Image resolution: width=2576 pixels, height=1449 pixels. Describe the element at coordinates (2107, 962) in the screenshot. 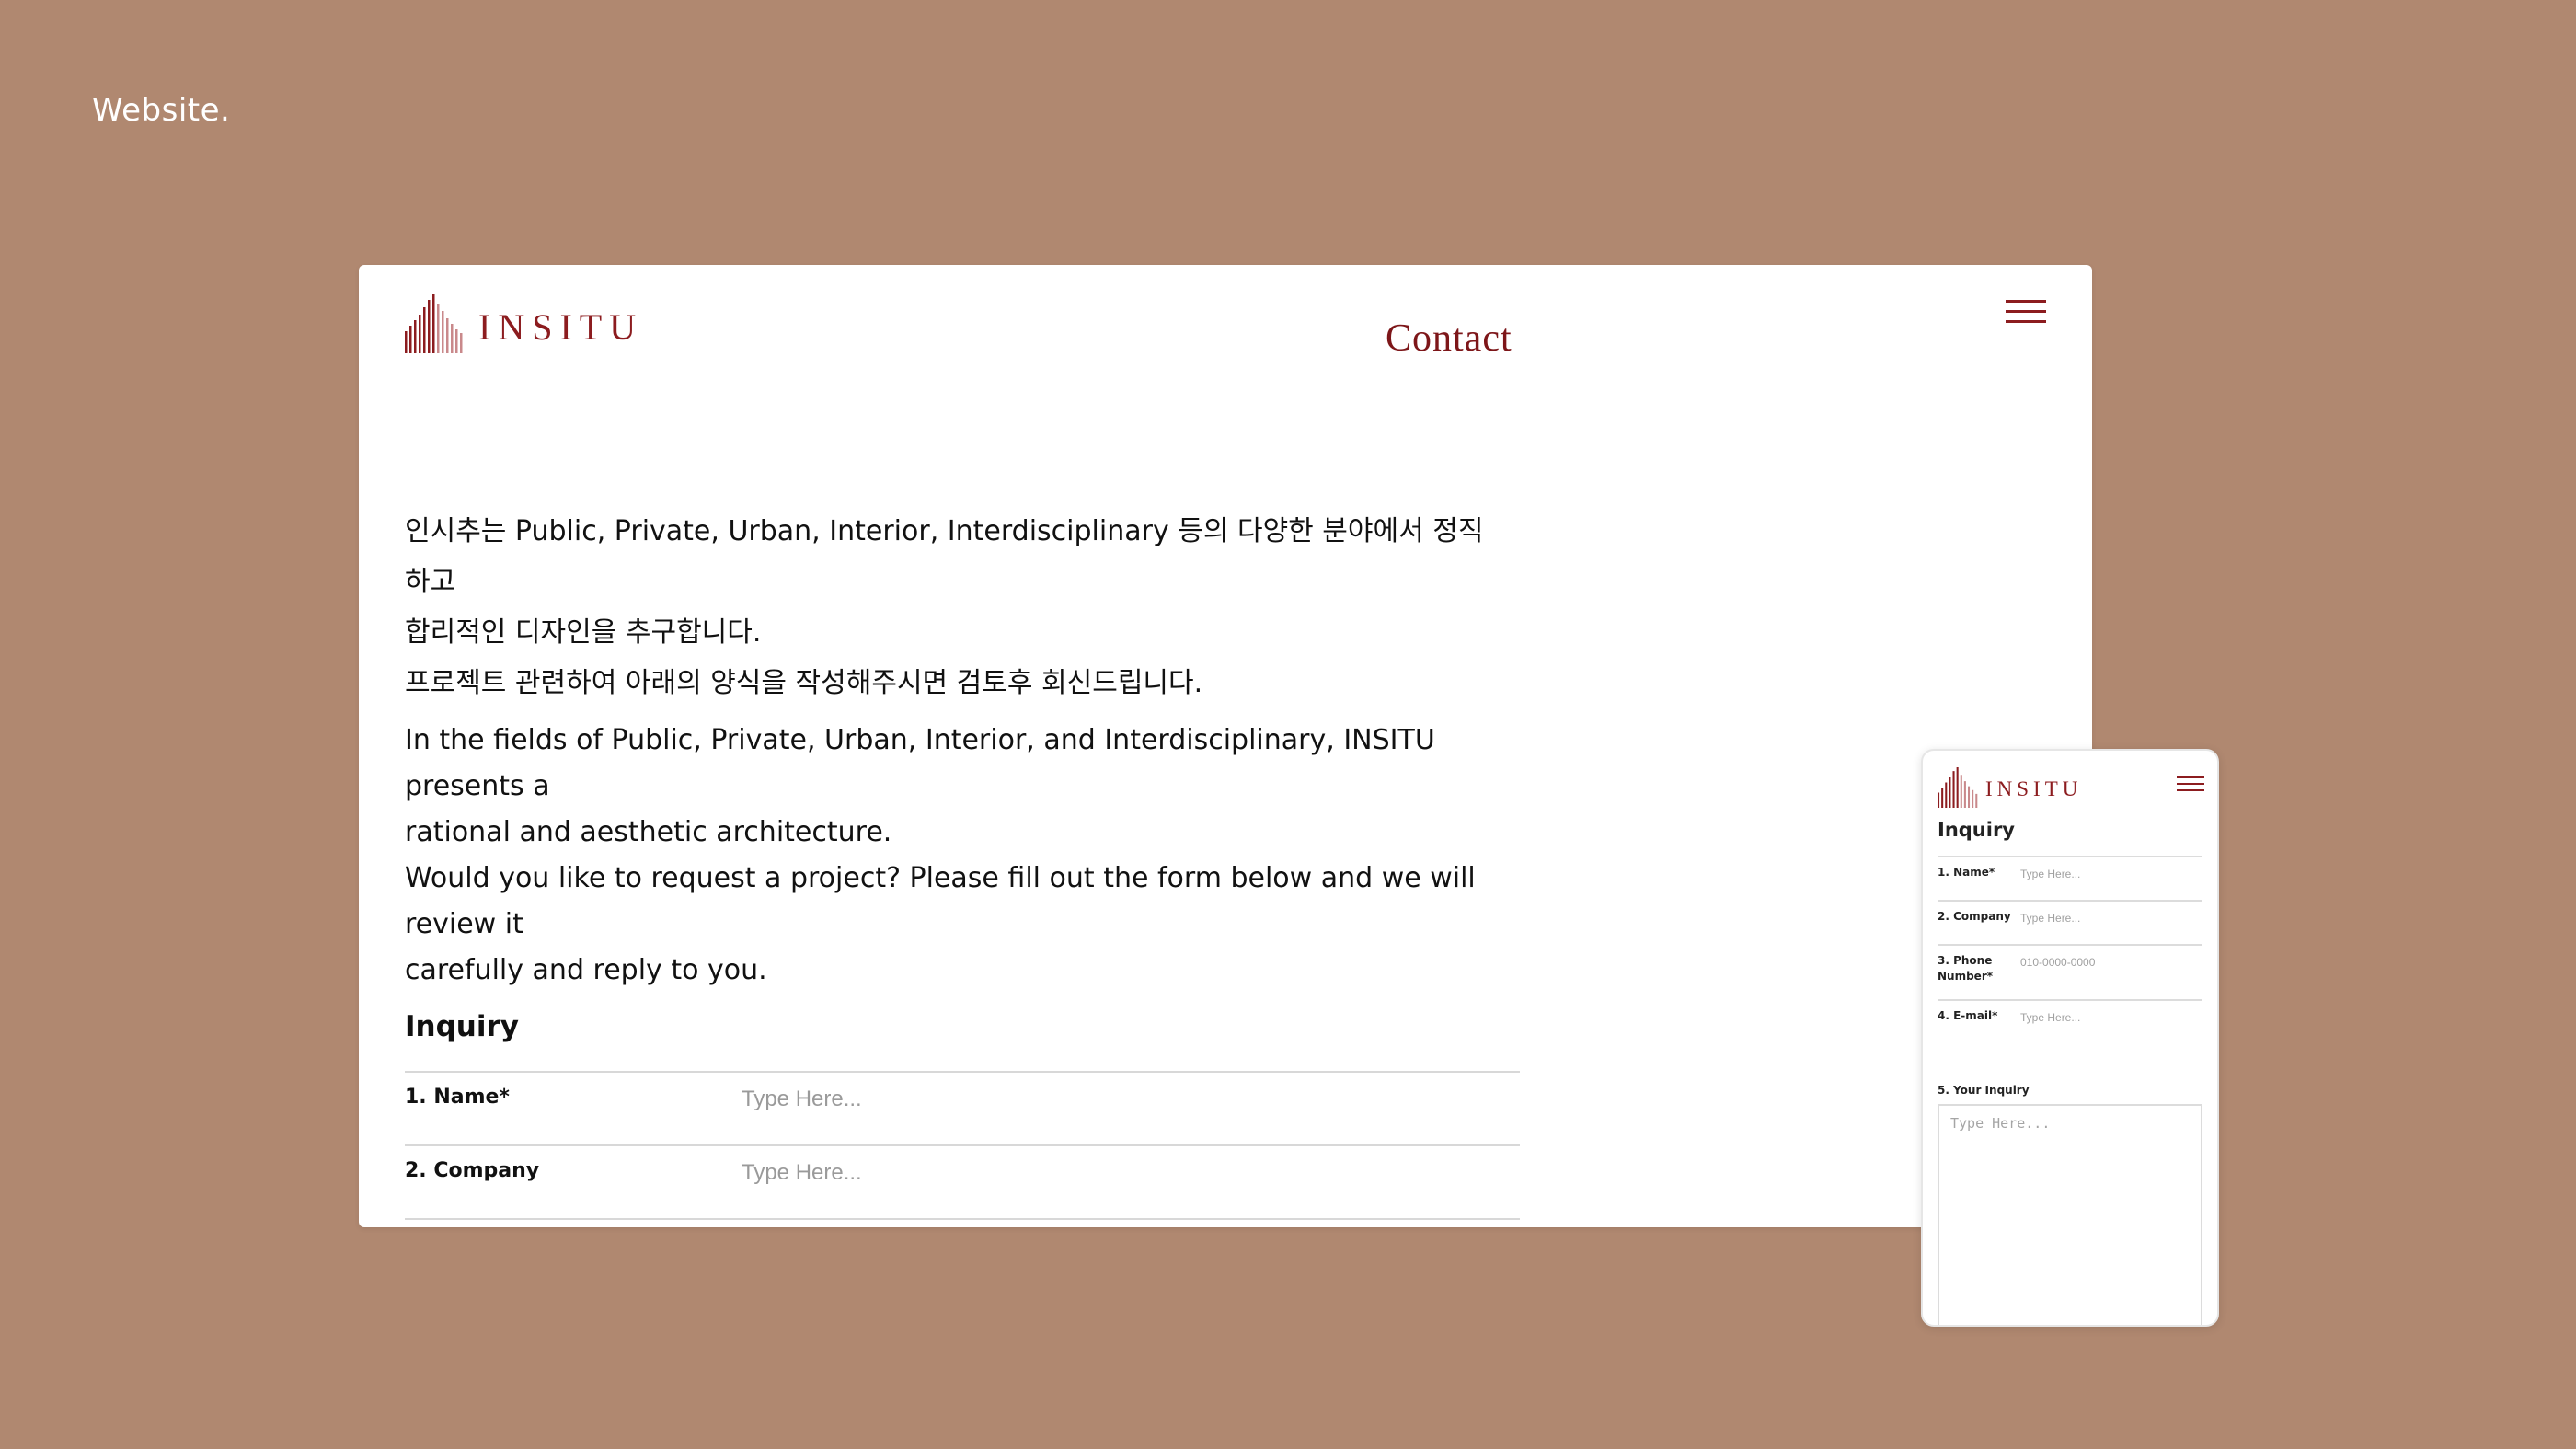

I see `mobile-phone-input` at that location.